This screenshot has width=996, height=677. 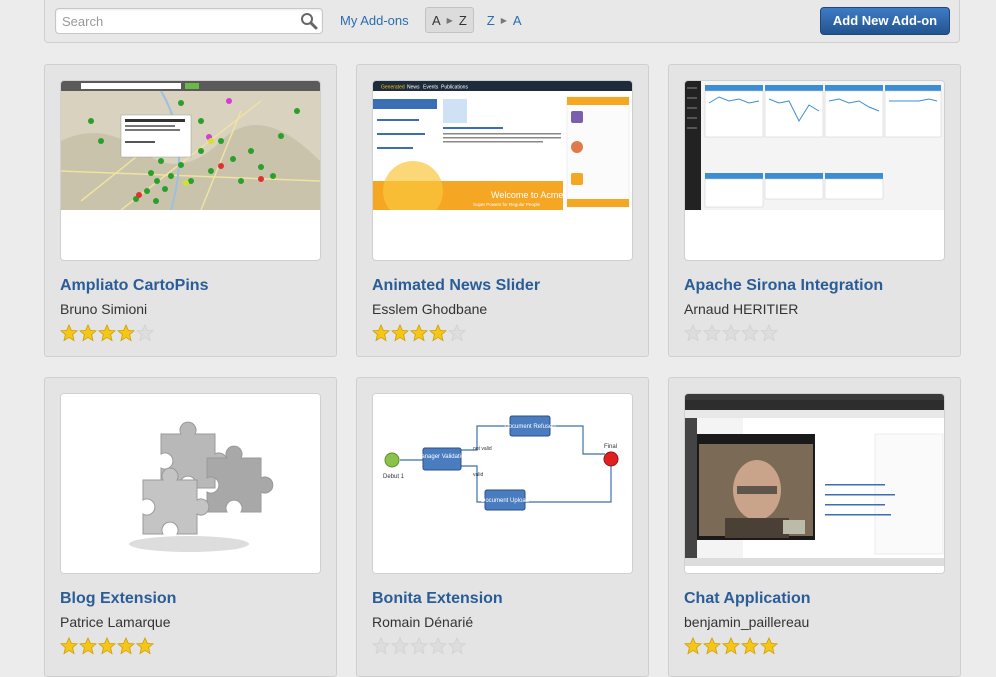 What do you see at coordinates (309, 21) in the screenshot?
I see `search-icon` at bounding box center [309, 21].